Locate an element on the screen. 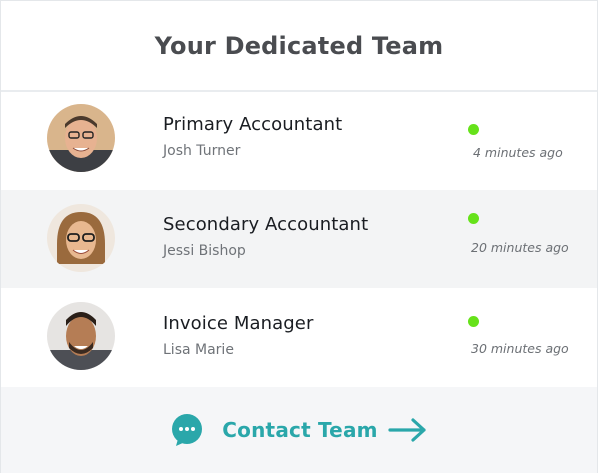 Image resolution: width=598 pixels, height=473 pixels. member-name: Lisa Marie is located at coordinates (198, 350).